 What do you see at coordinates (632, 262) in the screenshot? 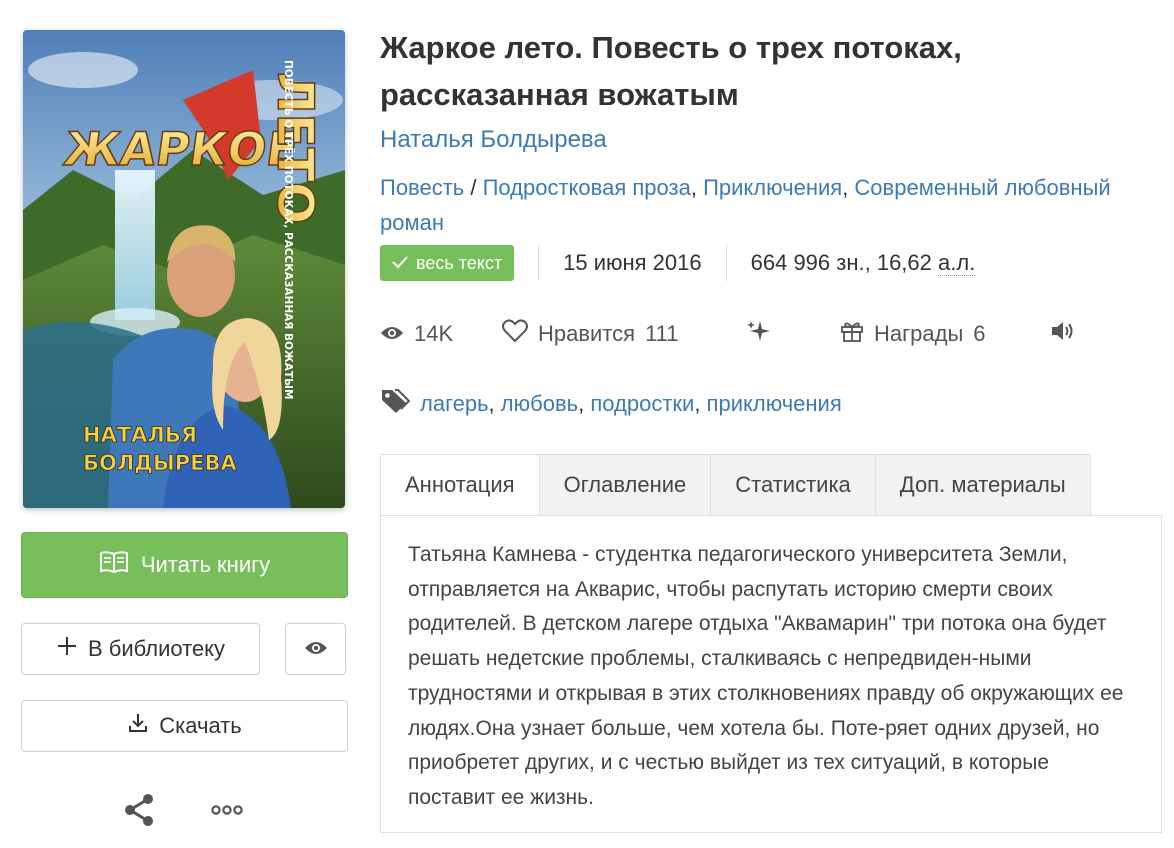
I see `publish-date: 15 июня 2016` at bounding box center [632, 262].